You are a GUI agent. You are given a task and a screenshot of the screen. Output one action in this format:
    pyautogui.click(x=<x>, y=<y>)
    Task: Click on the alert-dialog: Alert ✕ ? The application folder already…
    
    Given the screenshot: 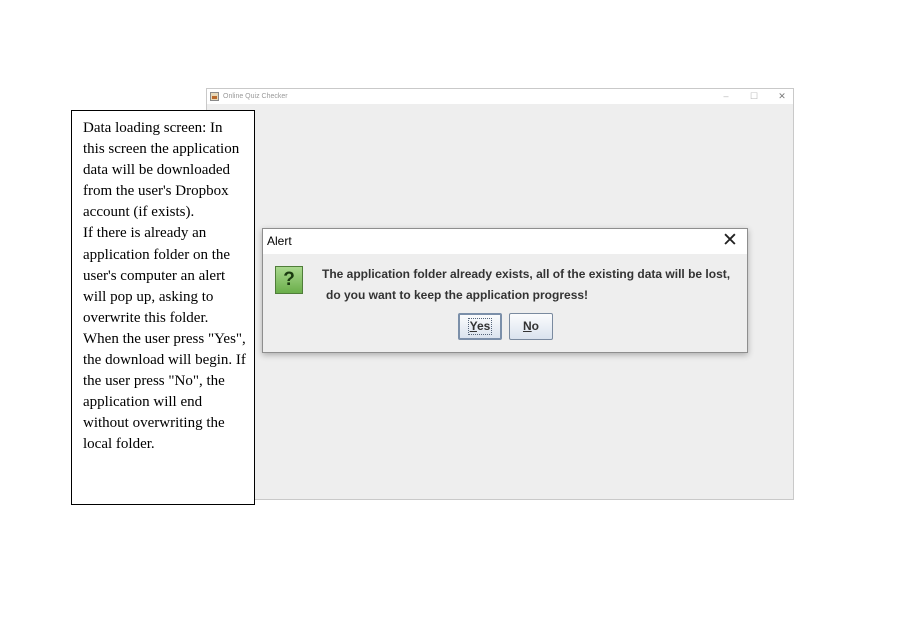 What is the action you would take?
    pyautogui.click(x=505, y=290)
    